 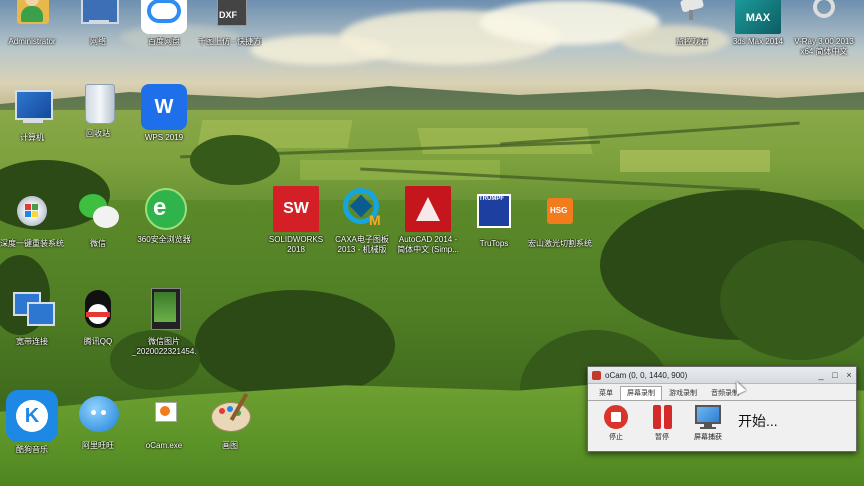 I want to click on desktop-icon-label: V-Ray 3.00 2013 x64 简体中文, so click(x=824, y=46).